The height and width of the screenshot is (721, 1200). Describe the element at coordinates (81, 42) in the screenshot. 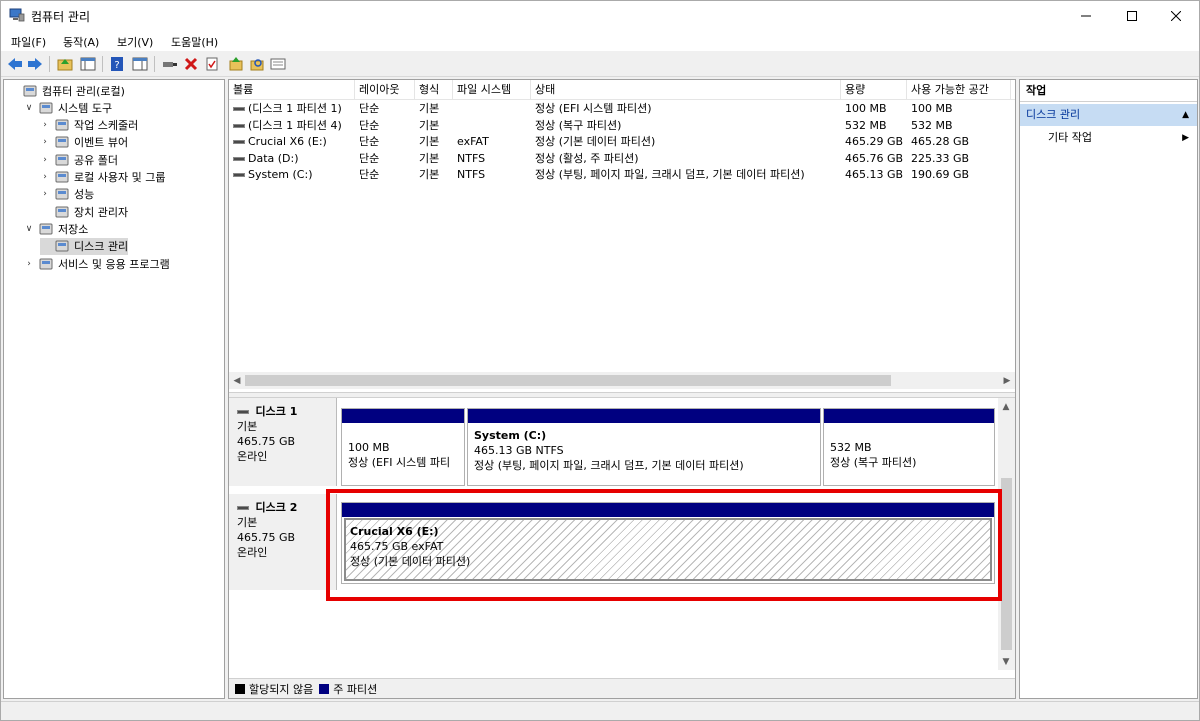

I see `menu-action: 동작(A)` at that location.